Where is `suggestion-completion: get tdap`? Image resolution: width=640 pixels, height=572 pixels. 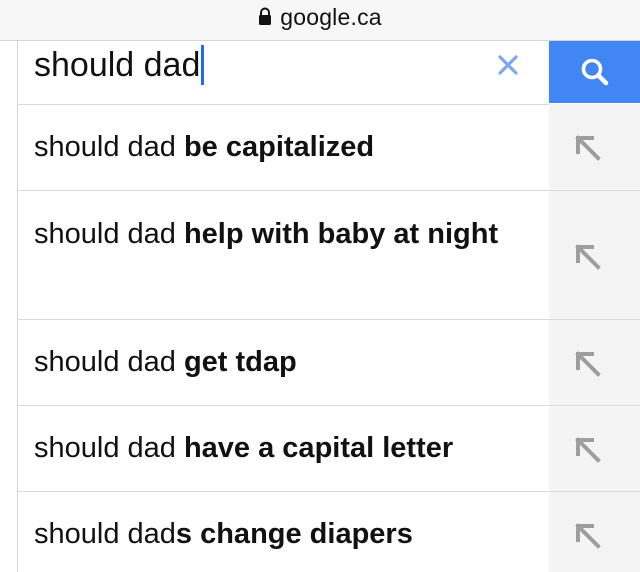 suggestion-completion: get tdap is located at coordinates (236, 362).